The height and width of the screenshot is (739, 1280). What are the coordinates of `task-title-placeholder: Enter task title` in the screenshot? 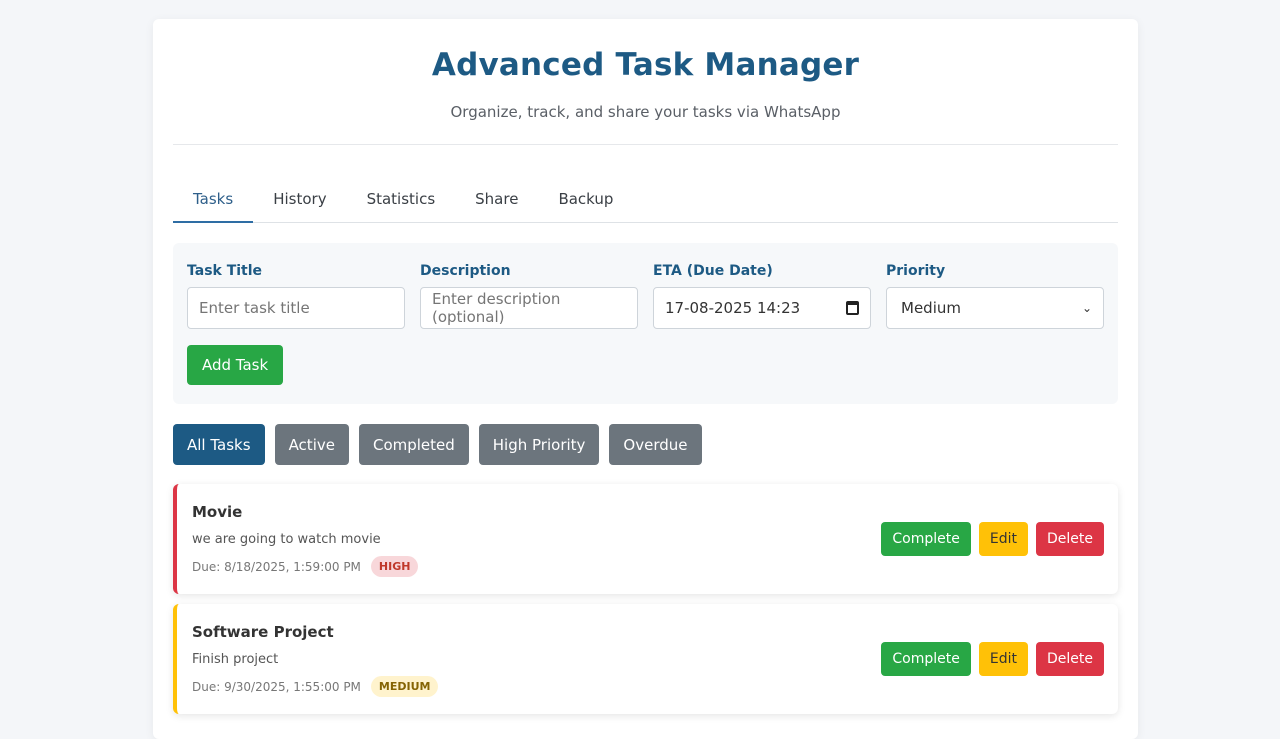 It's located at (254, 308).